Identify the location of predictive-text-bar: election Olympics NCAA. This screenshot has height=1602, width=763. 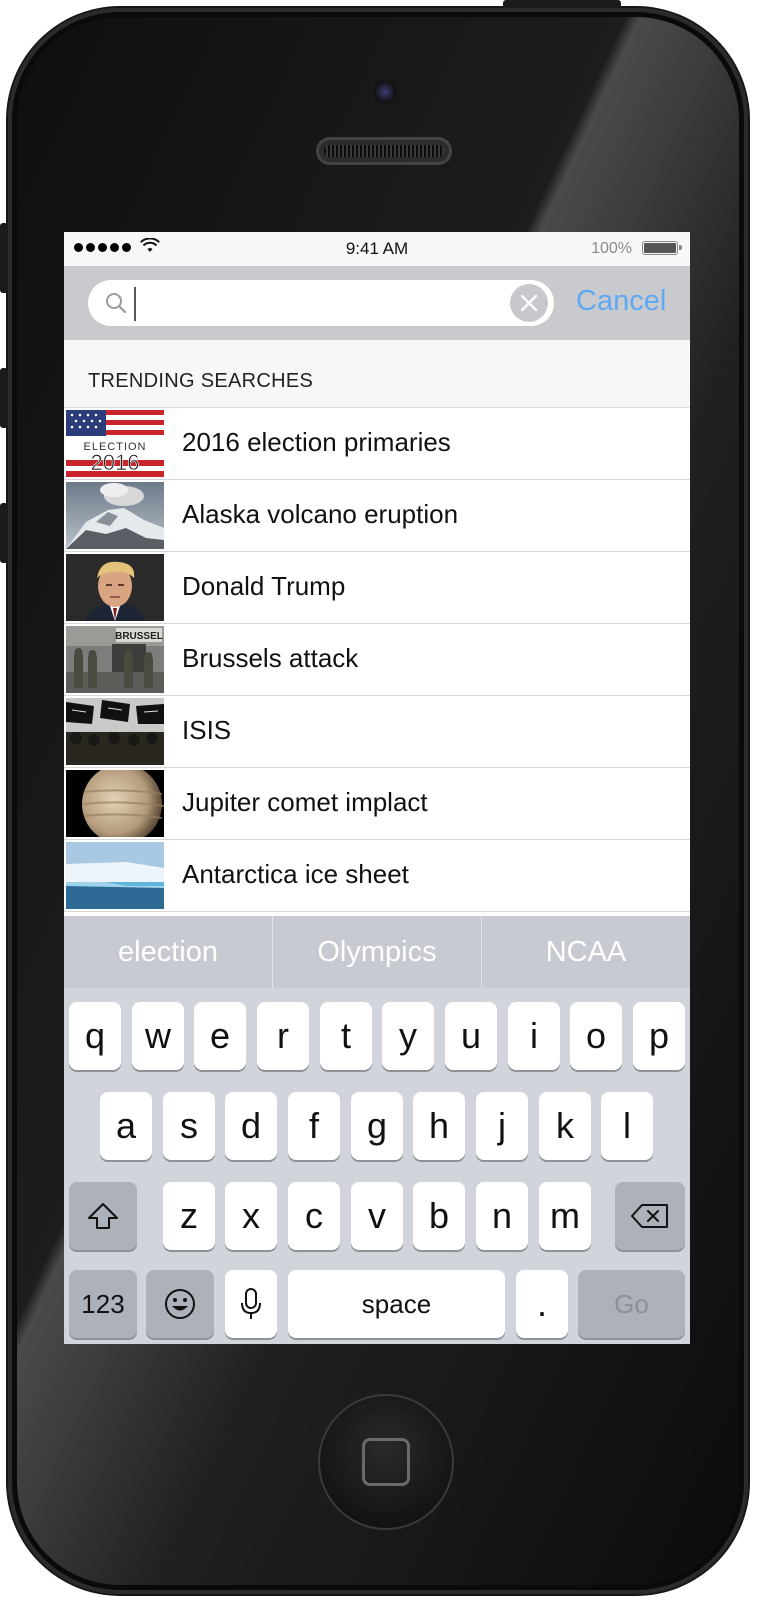
(377, 952).